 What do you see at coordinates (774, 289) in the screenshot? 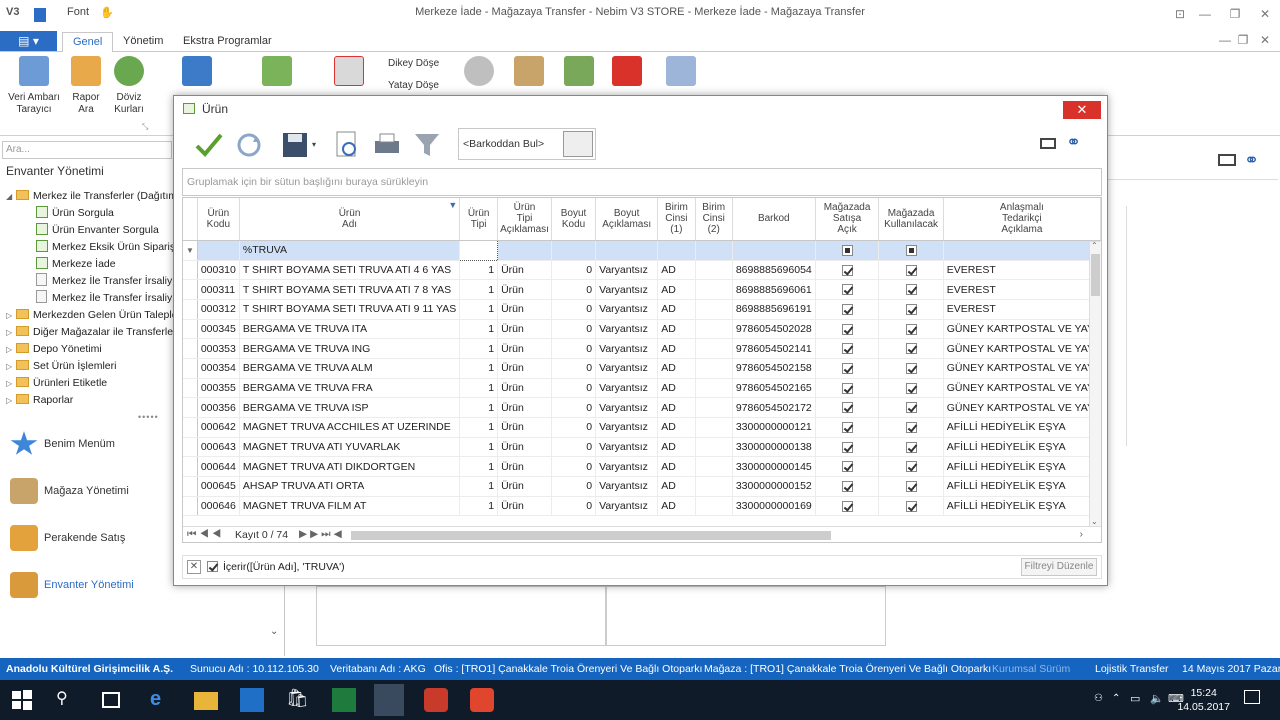
I see `cell: 8698885696061` at bounding box center [774, 289].